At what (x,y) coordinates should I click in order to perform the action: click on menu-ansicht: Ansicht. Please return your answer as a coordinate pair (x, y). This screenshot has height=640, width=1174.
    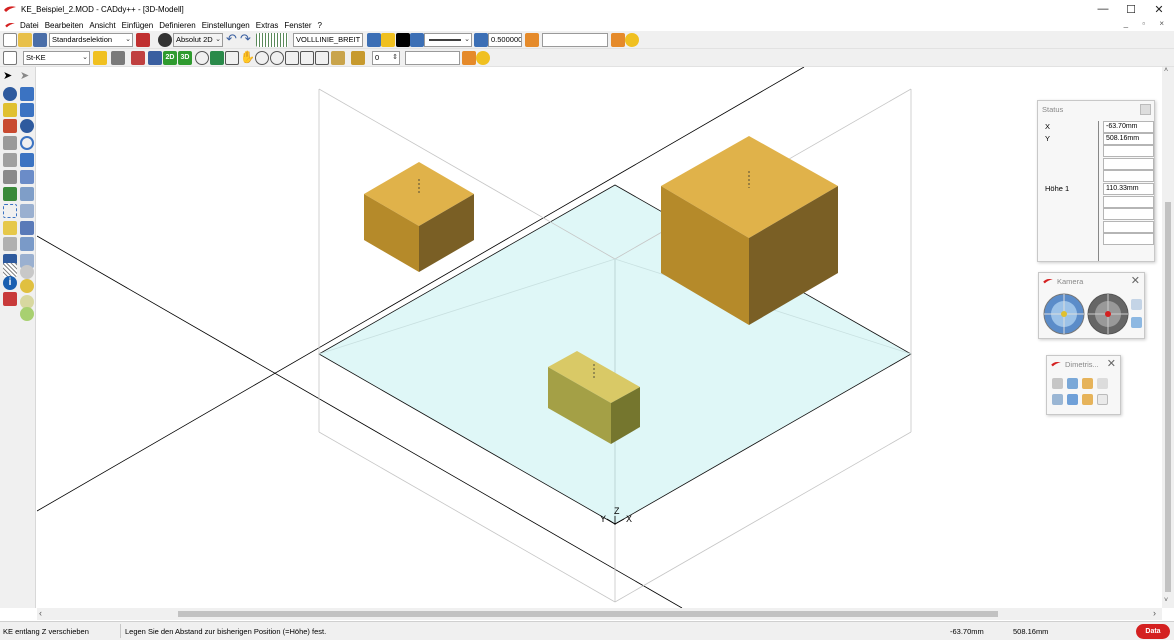
    Looking at the image, I should click on (102, 25).